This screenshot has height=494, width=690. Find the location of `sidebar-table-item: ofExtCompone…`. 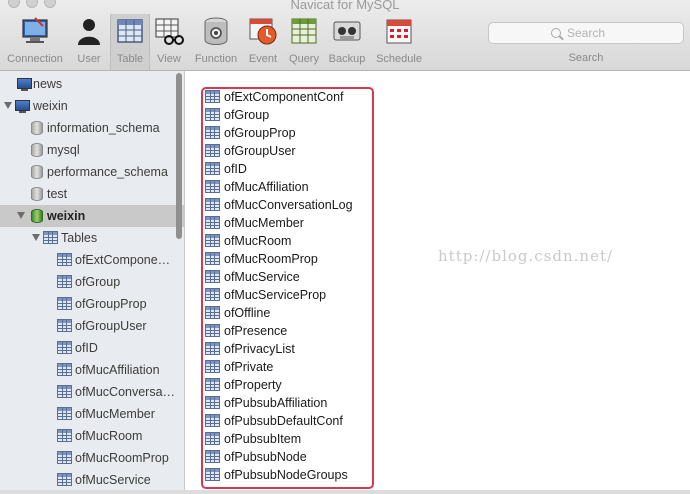

sidebar-table-item: ofExtCompone… is located at coordinates (92, 260).